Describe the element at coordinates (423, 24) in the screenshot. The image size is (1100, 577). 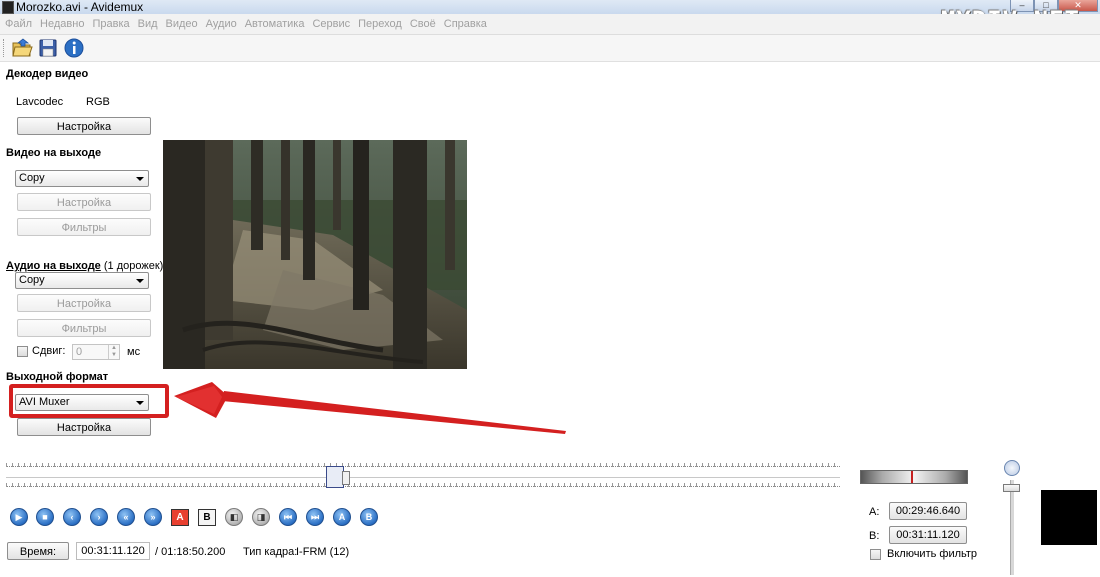
I see `menu-custom: Своё` at that location.